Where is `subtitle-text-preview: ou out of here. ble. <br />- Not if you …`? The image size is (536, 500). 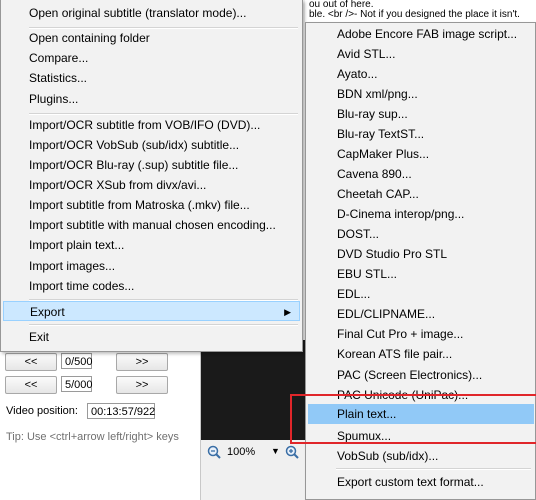
subtitle-text-preview: ou out of here. ble. <br />- Not if you … is located at coordinates (420, 11).